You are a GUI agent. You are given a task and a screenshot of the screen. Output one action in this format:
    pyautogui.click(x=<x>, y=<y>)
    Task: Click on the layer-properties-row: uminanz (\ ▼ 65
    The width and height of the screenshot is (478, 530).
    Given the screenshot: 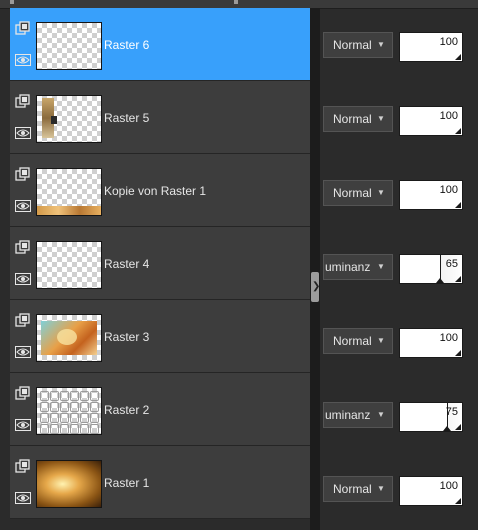 What is the action you would take?
    pyautogui.click(x=399, y=267)
    